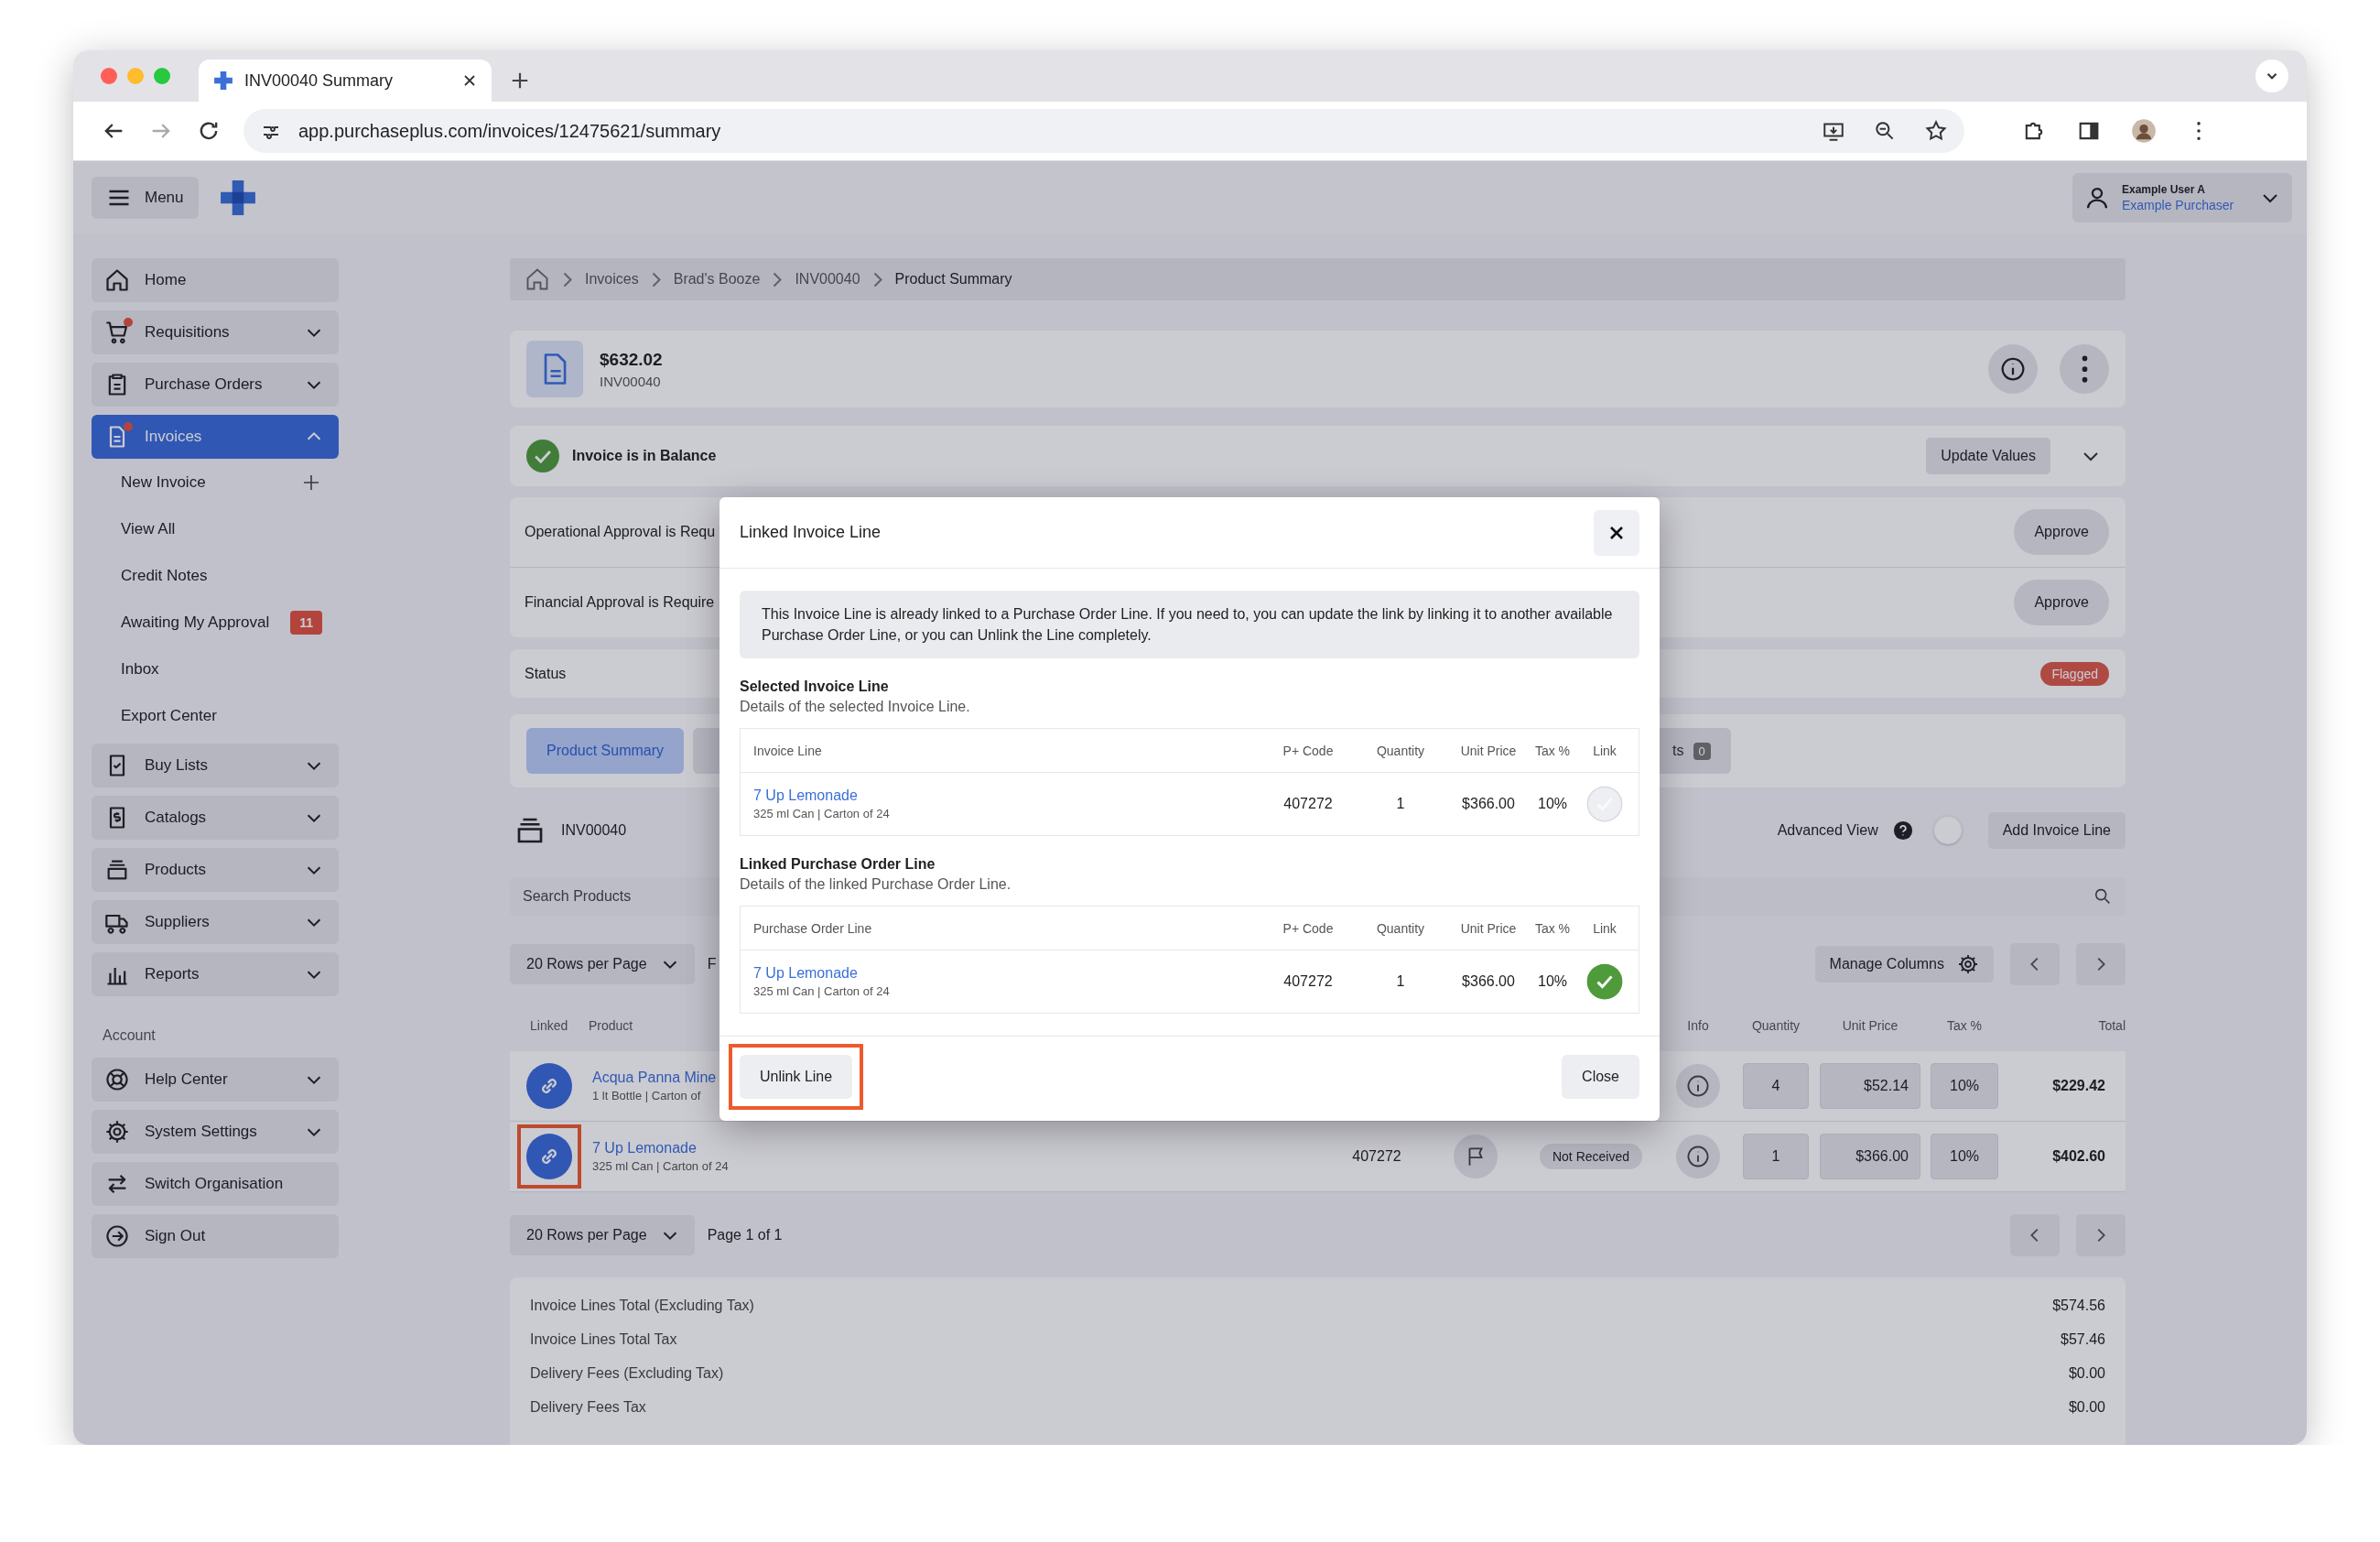  I want to click on cart-icon, so click(117, 332).